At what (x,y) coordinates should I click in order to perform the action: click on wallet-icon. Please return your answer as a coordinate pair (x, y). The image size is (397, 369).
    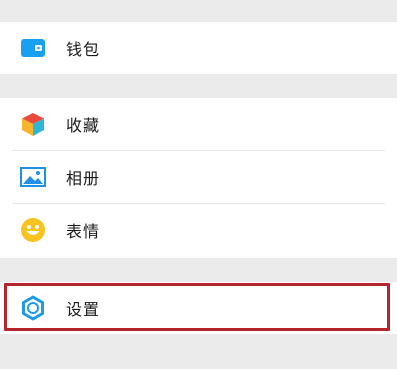
    Looking at the image, I should click on (33, 48).